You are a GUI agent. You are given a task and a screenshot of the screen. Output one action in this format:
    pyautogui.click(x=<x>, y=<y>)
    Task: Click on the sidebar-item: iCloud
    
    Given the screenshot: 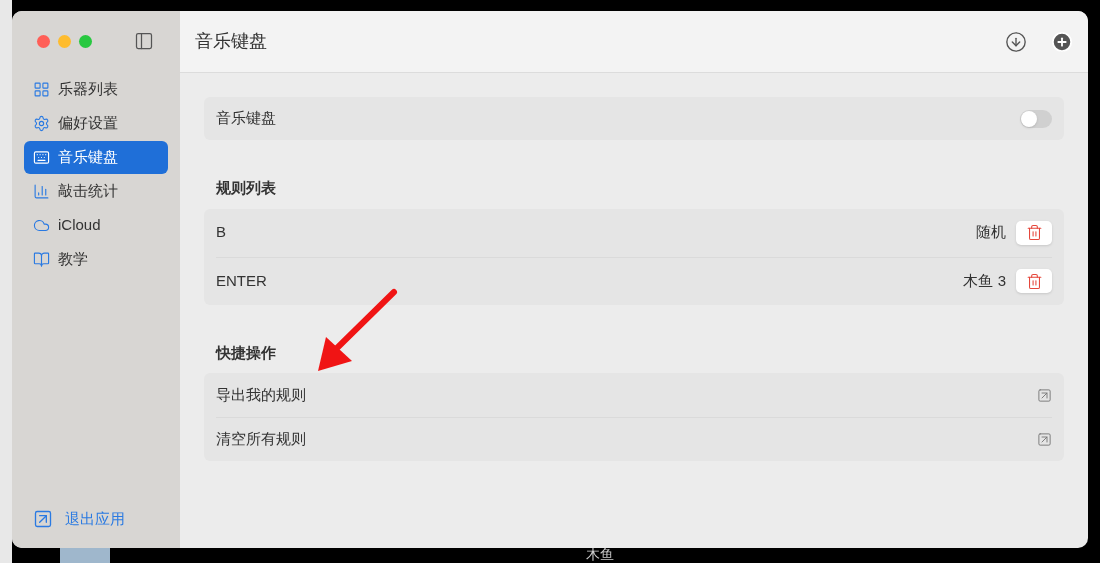 What is the action you would take?
    pyautogui.click(x=96, y=225)
    